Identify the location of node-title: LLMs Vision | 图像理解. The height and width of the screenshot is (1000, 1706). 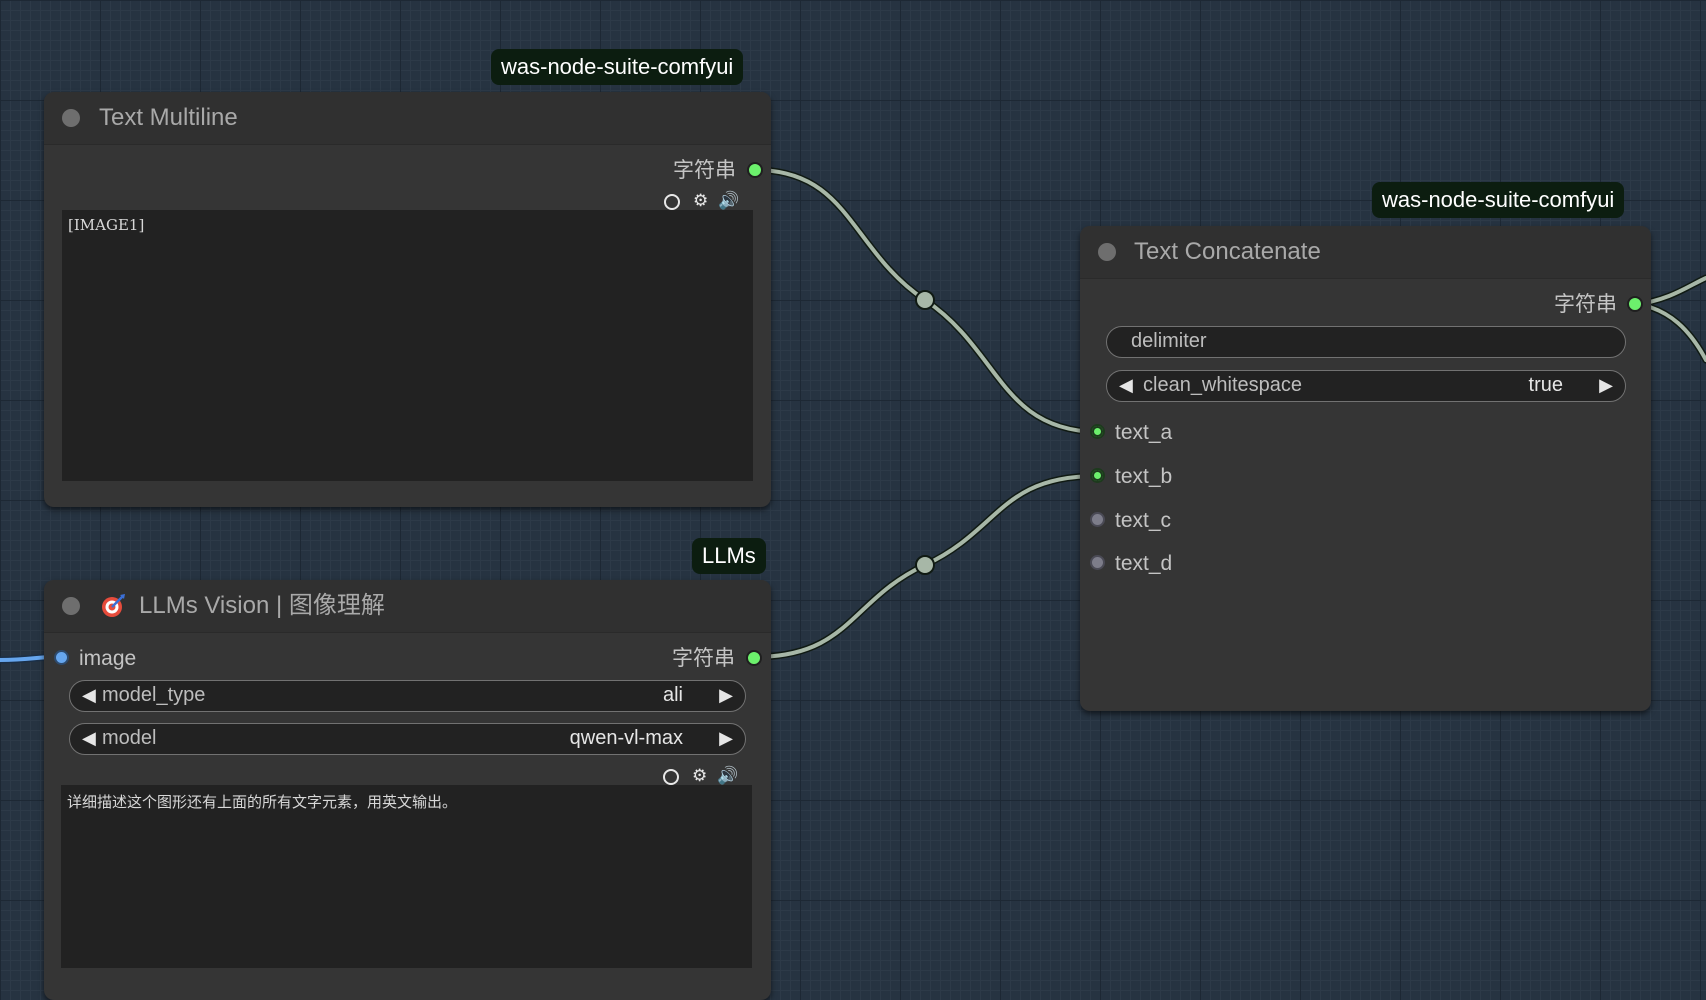
(262, 605).